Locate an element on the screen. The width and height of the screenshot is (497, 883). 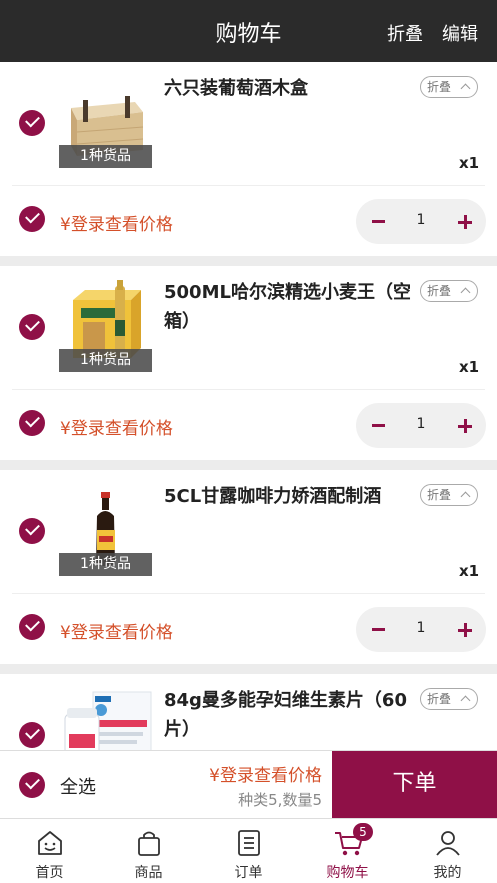
top-header: 购物车 折叠 编辑 is located at coordinates (248, 31).